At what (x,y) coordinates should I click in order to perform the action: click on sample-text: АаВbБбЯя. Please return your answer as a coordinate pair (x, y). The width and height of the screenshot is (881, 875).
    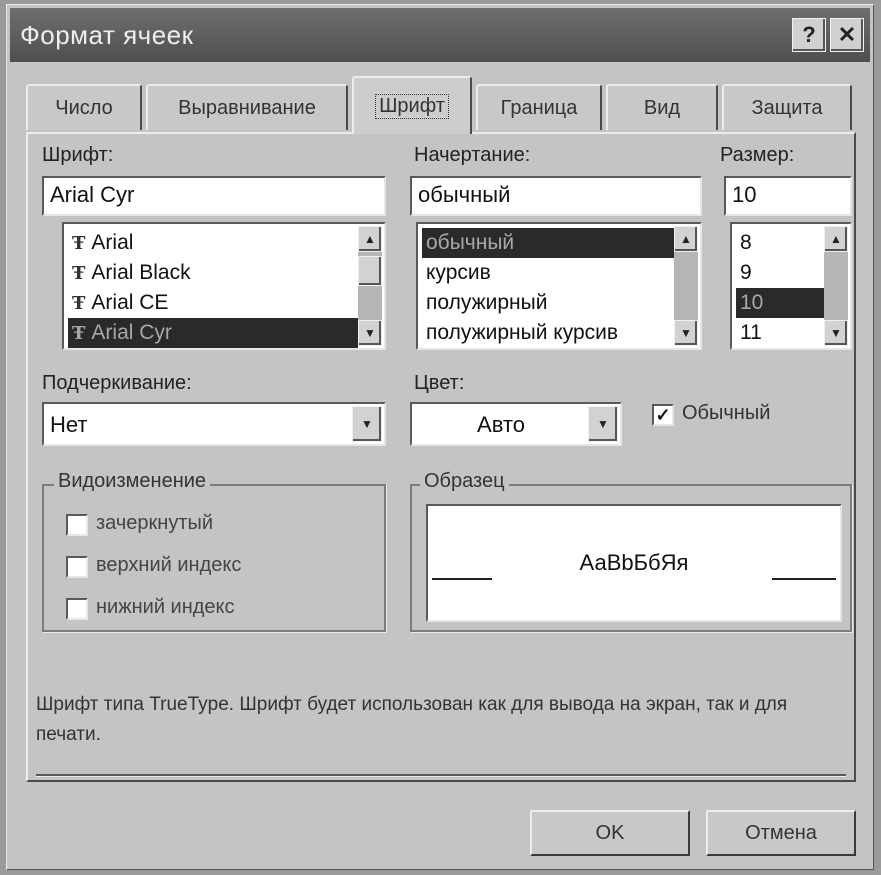
    Looking at the image, I should click on (634, 562).